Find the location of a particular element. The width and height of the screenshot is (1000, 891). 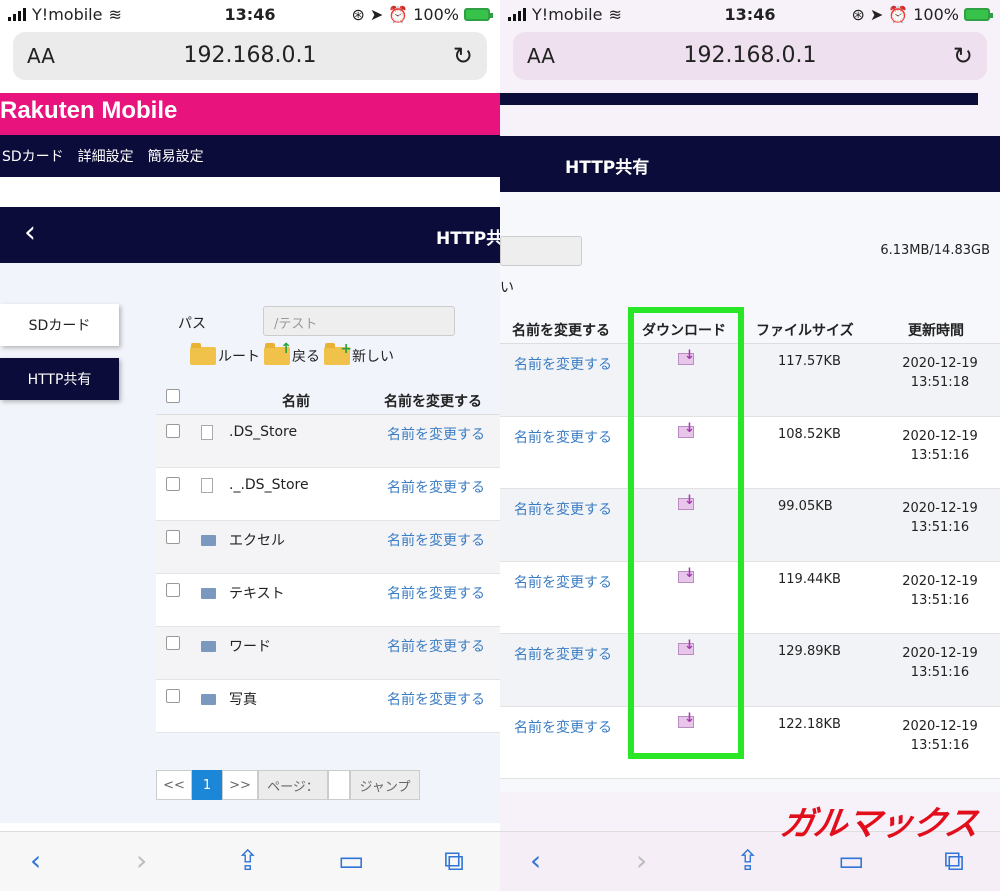

back-button: ↑ 戻る is located at coordinates (292, 353).